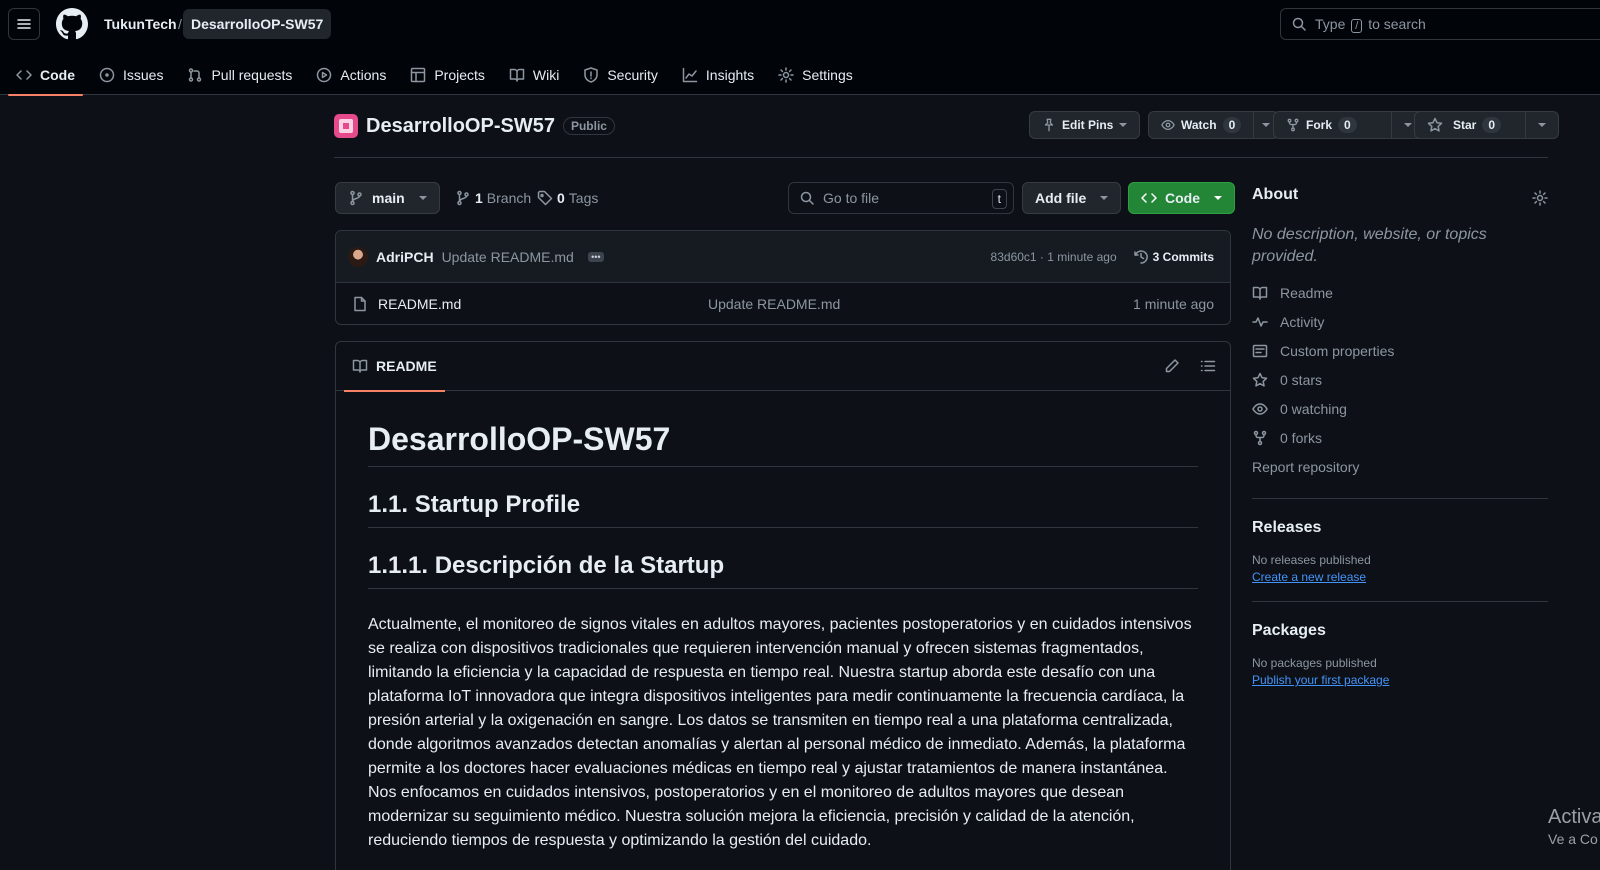 The height and width of the screenshot is (870, 1600). Describe the element at coordinates (632, 75) in the screenshot. I see `tab-label: Security` at that location.